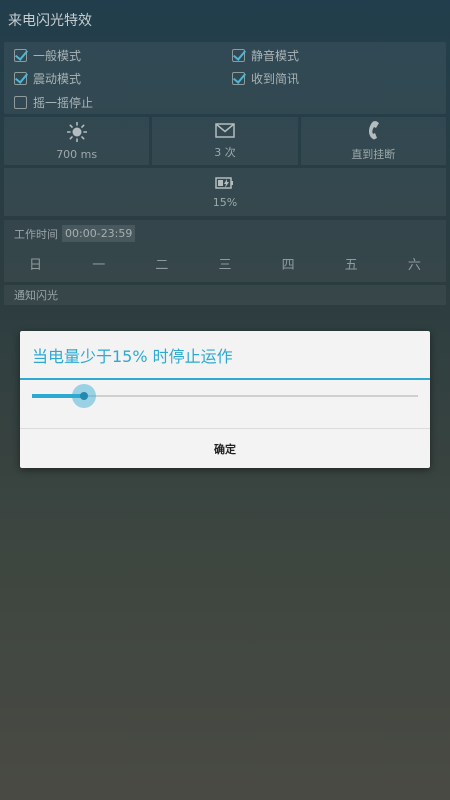 This screenshot has width=450, height=800. What do you see at coordinates (225, 78) in the screenshot?
I see `mode-panel: 一般模式 静音模式 震动模式 收到简讯 摇一摇停止` at bounding box center [225, 78].